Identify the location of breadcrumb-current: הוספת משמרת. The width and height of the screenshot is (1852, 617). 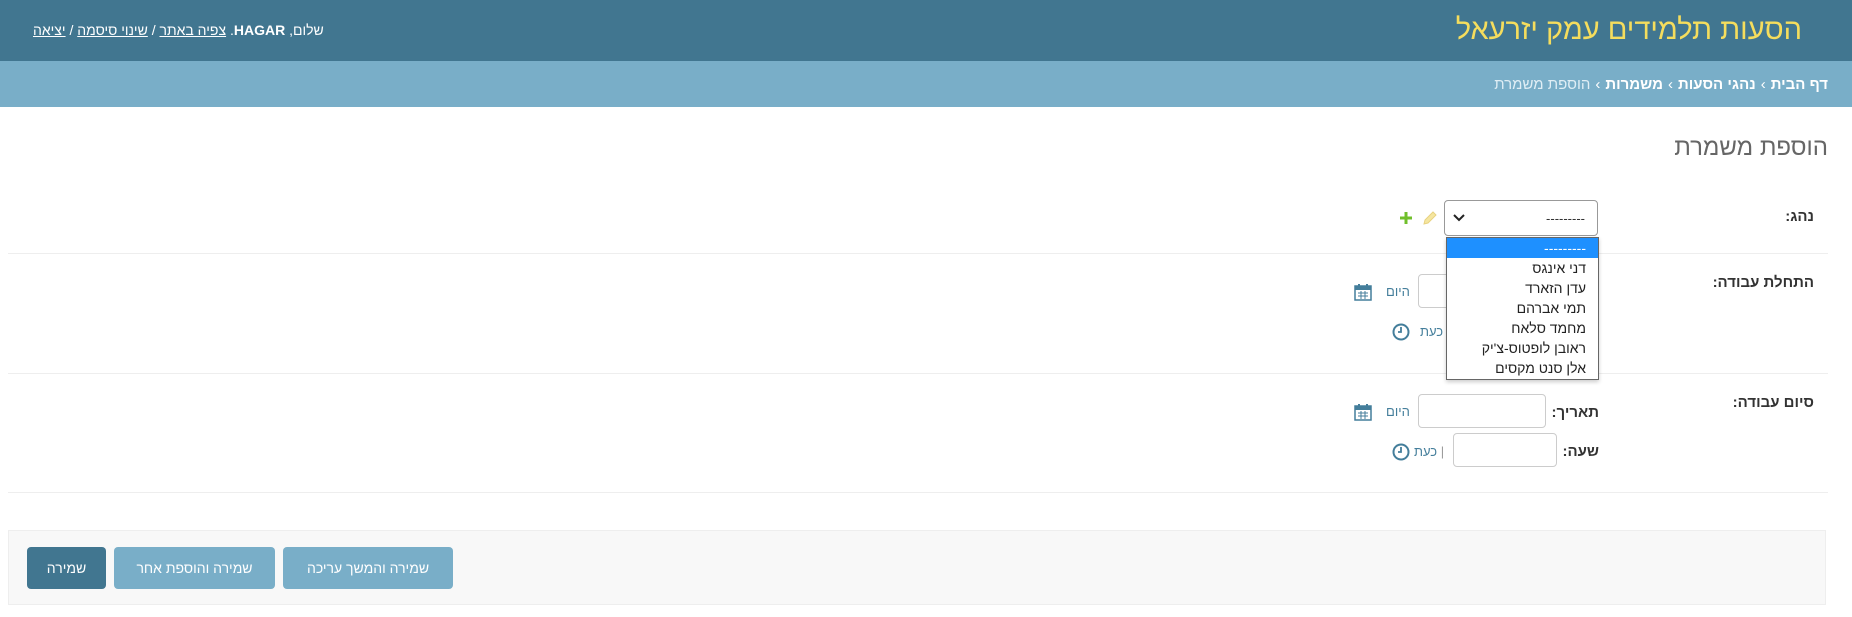
(1542, 84).